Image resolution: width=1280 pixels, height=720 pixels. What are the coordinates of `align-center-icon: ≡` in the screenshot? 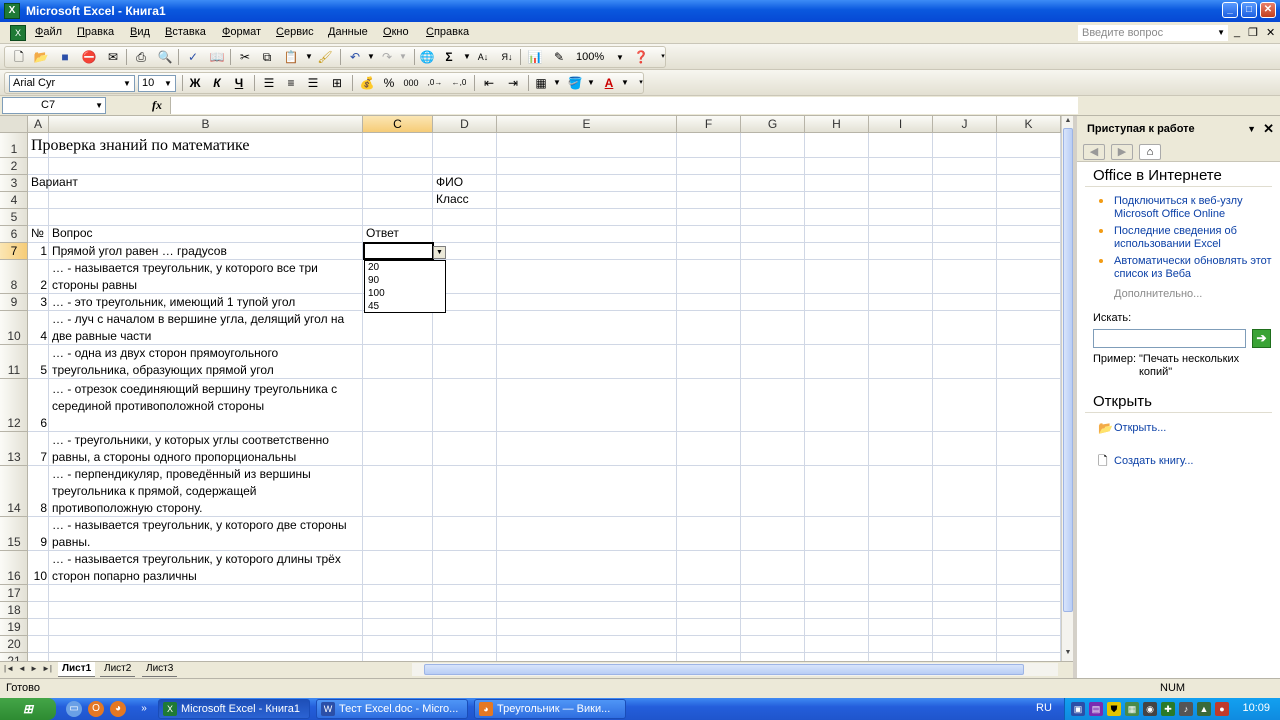 It's located at (291, 83).